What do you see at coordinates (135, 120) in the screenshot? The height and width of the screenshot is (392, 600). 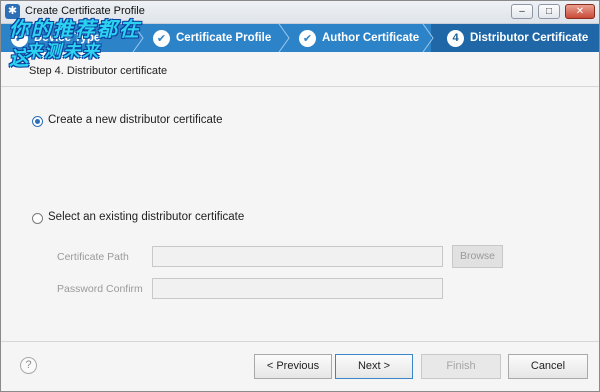 I see `create-new-label: Create a new distributor certificate` at bounding box center [135, 120].